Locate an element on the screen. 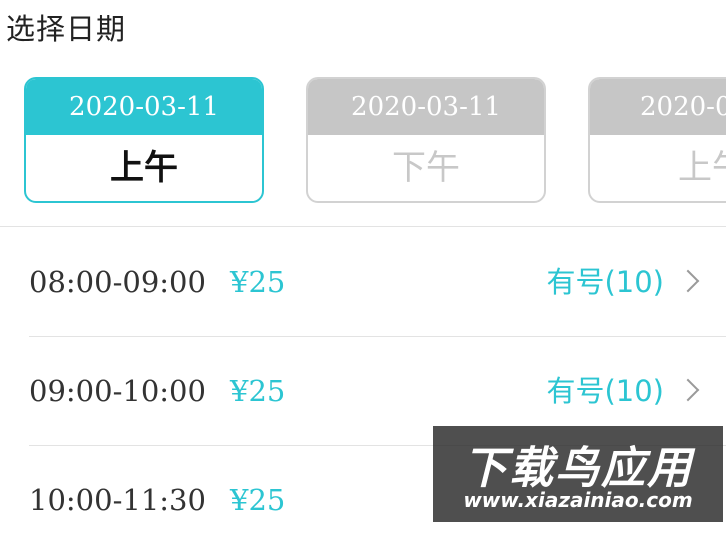 The height and width of the screenshot is (554, 726). slot-time: 10:00-11:30 is located at coordinates (117, 500).